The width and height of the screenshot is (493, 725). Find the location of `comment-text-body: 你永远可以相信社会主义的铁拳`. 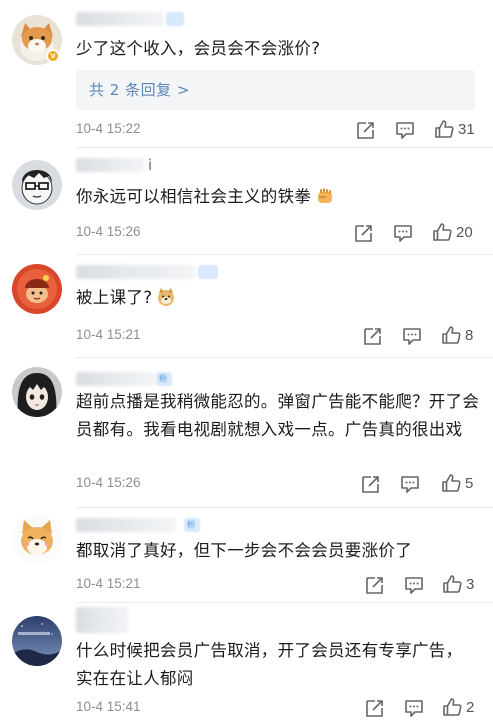

comment-text-body: 你永远可以相信社会主义的铁拳 is located at coordinates (194, 196).